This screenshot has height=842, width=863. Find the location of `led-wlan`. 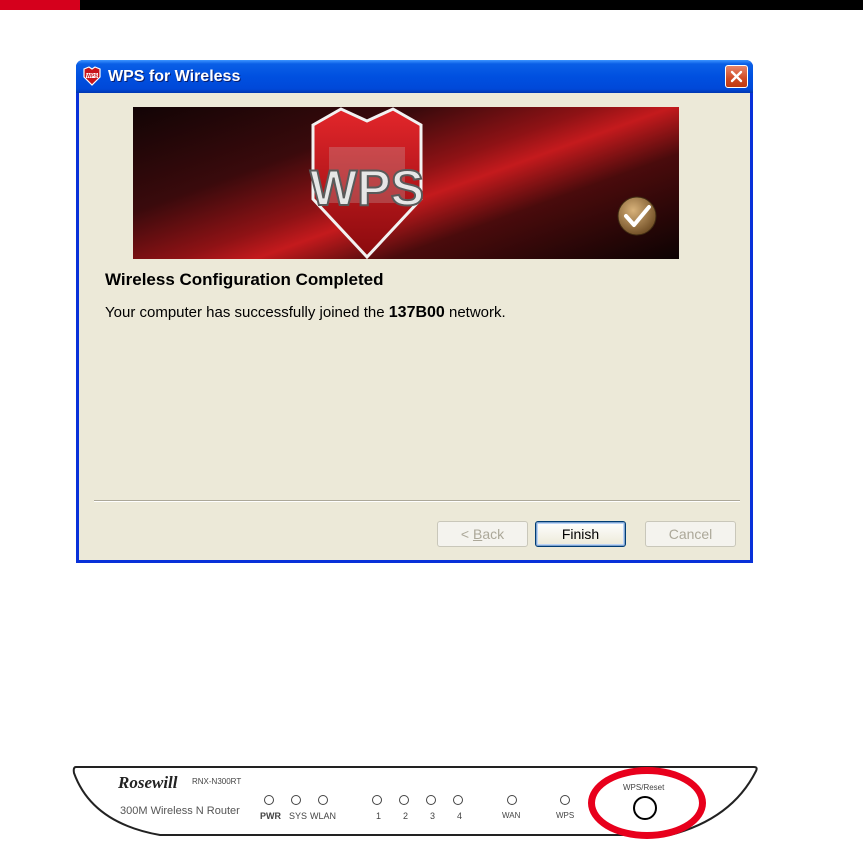

led-wlan is located at coordinates (323, 800).